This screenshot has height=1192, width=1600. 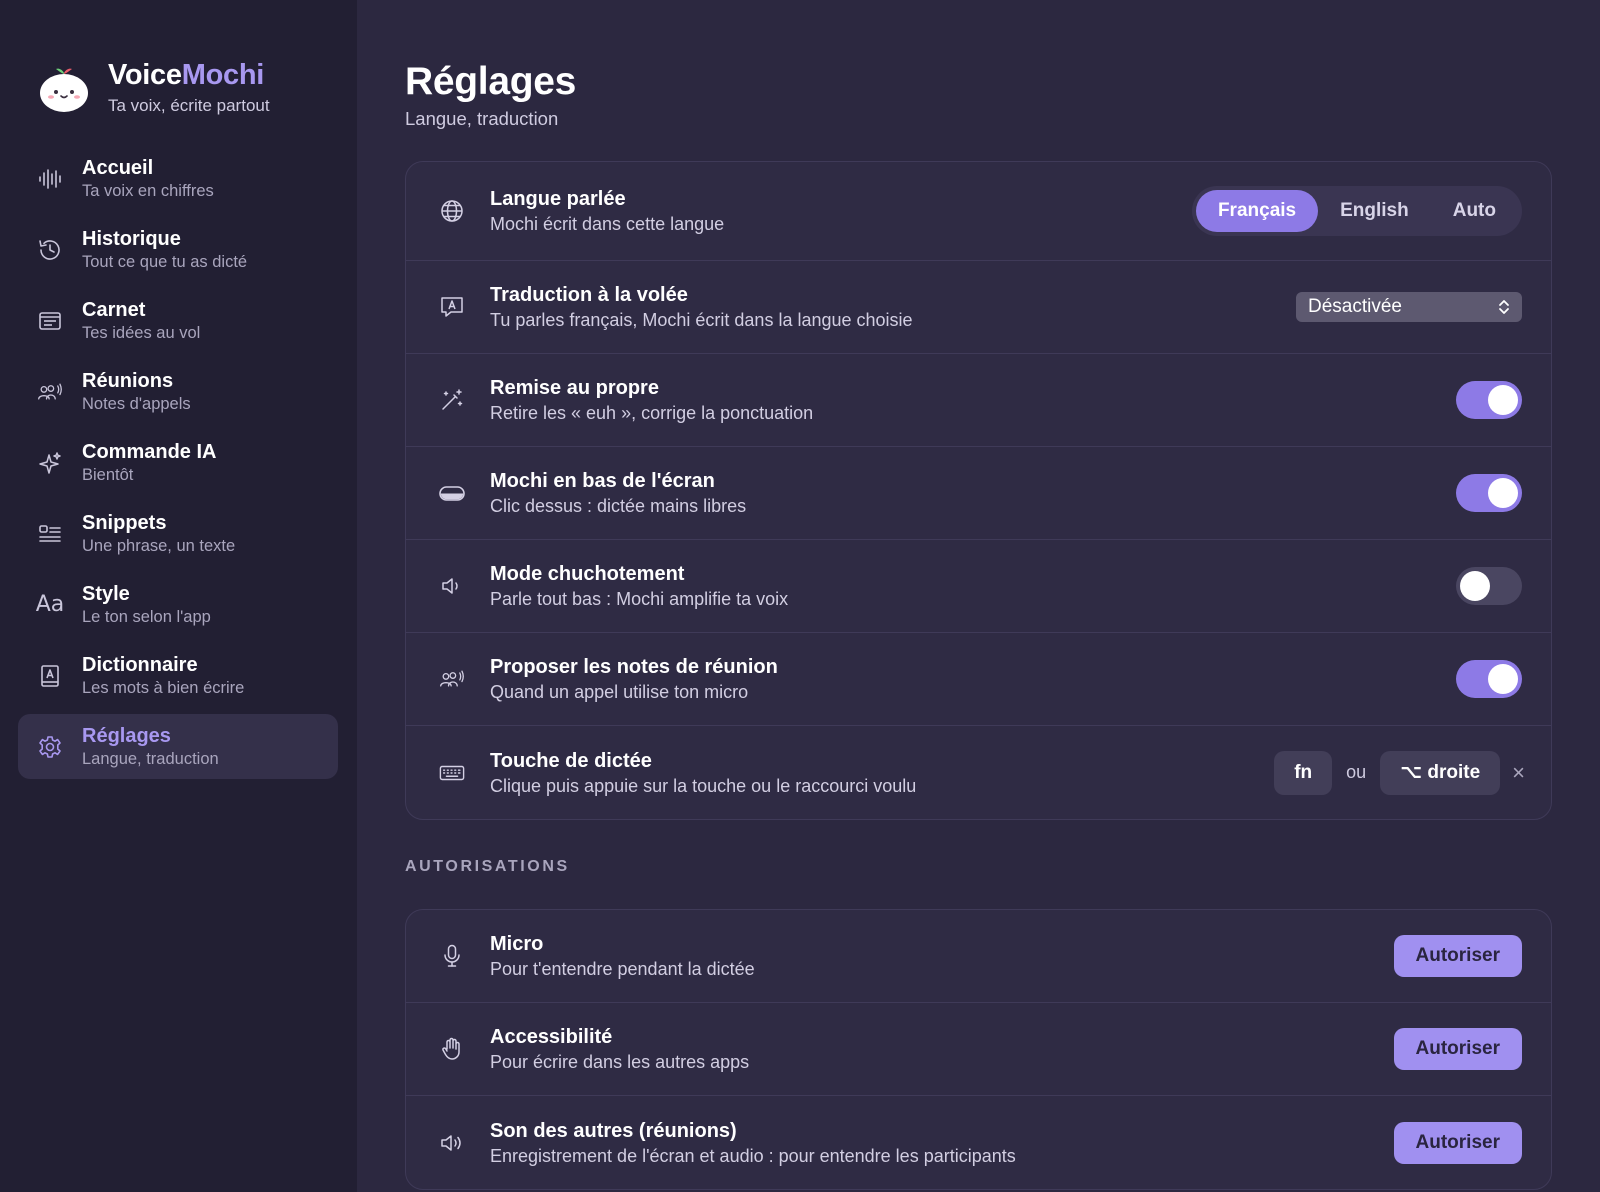 I want to click on notebook-icon, so click(x=50, y=321).